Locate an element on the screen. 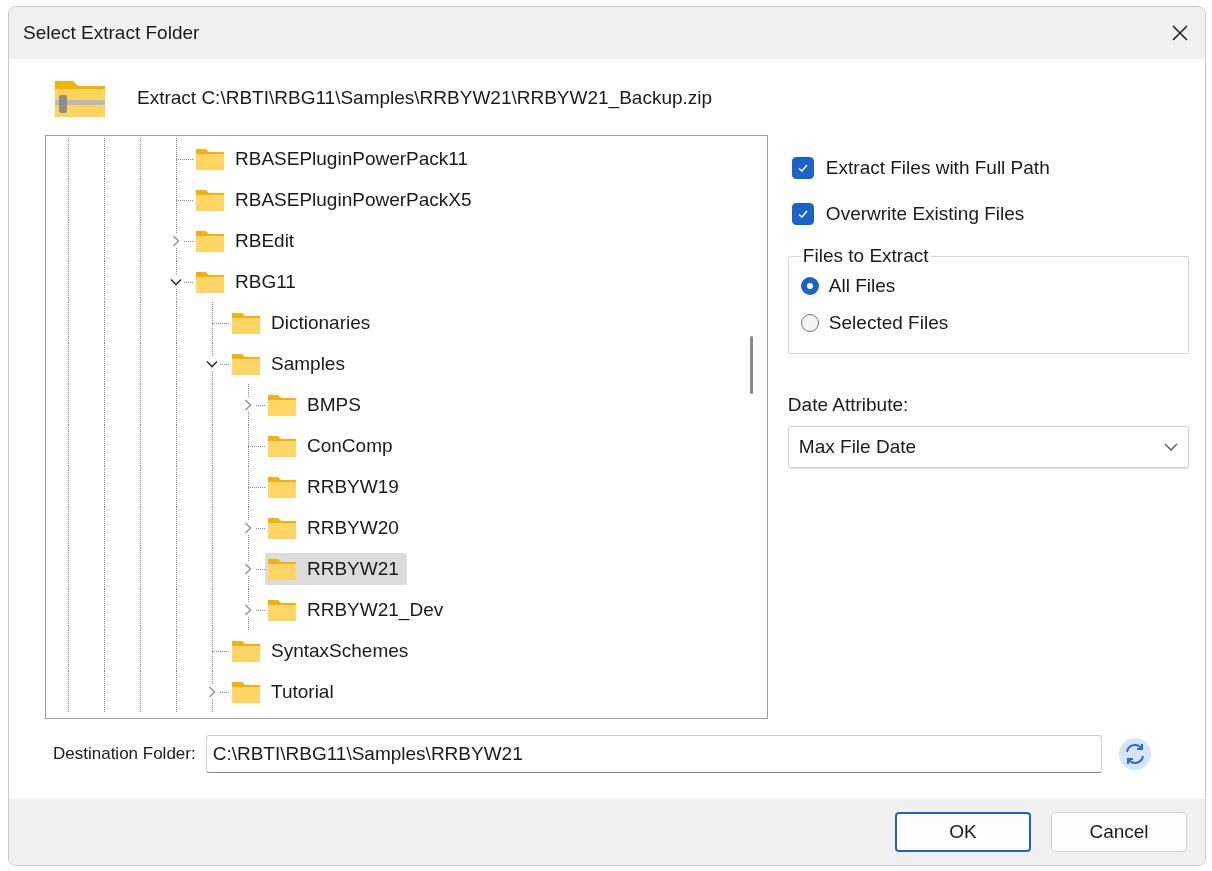  tree-item: RRBYW20 is located at coordinates (336, 527).